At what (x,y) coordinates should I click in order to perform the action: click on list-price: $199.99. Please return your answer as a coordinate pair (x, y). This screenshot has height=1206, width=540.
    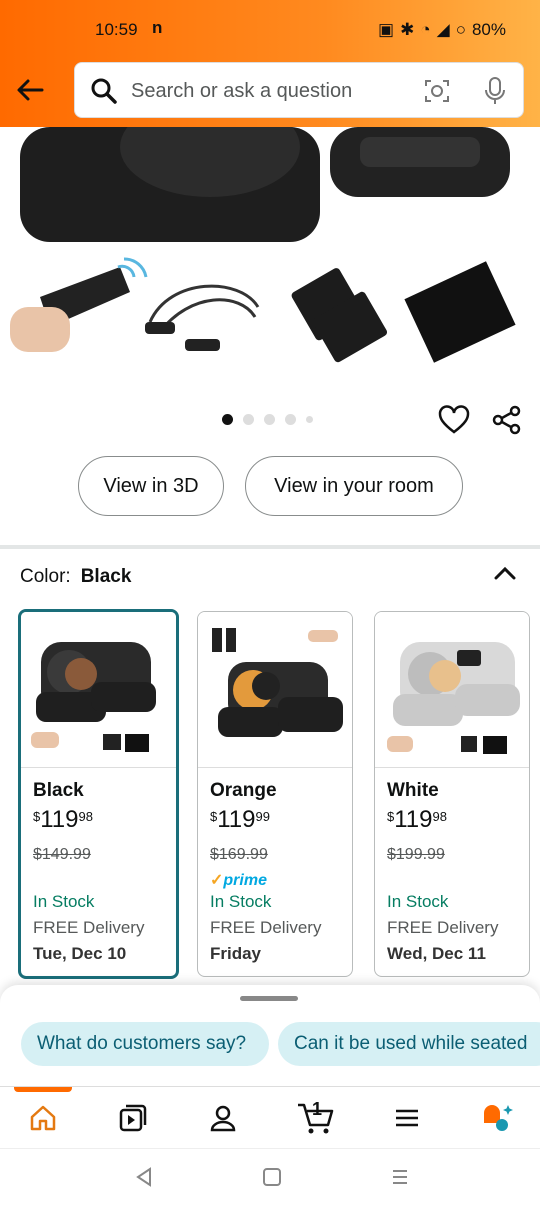
    Looking at the image, I should click on (416, 854).